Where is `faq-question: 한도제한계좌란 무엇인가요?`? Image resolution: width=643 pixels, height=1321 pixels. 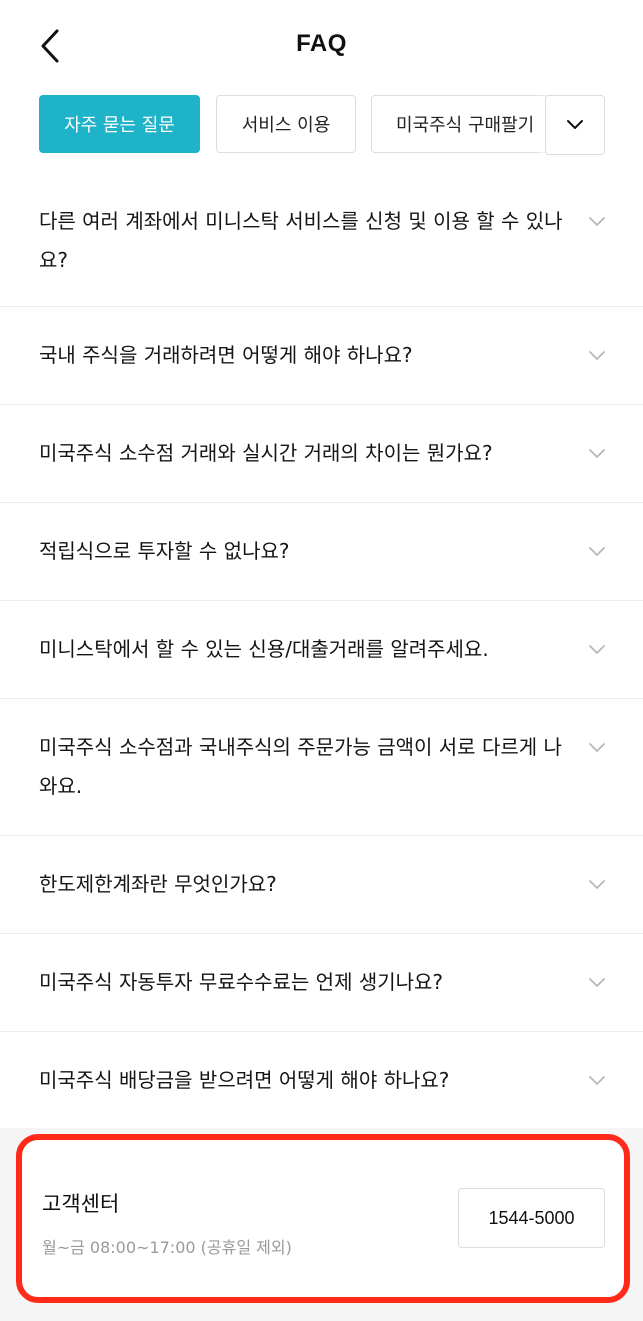 faq-question: 한도제한계좌란 무엇인가요? is located at coordinates (158, 884).